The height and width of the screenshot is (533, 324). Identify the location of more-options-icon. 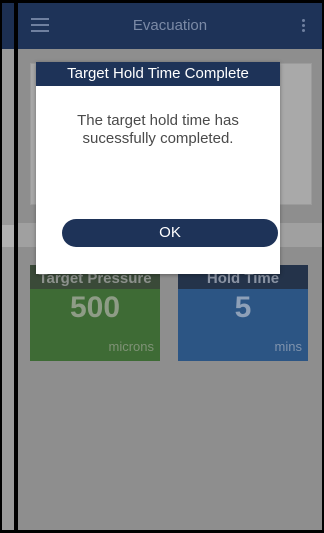
(304, 26).